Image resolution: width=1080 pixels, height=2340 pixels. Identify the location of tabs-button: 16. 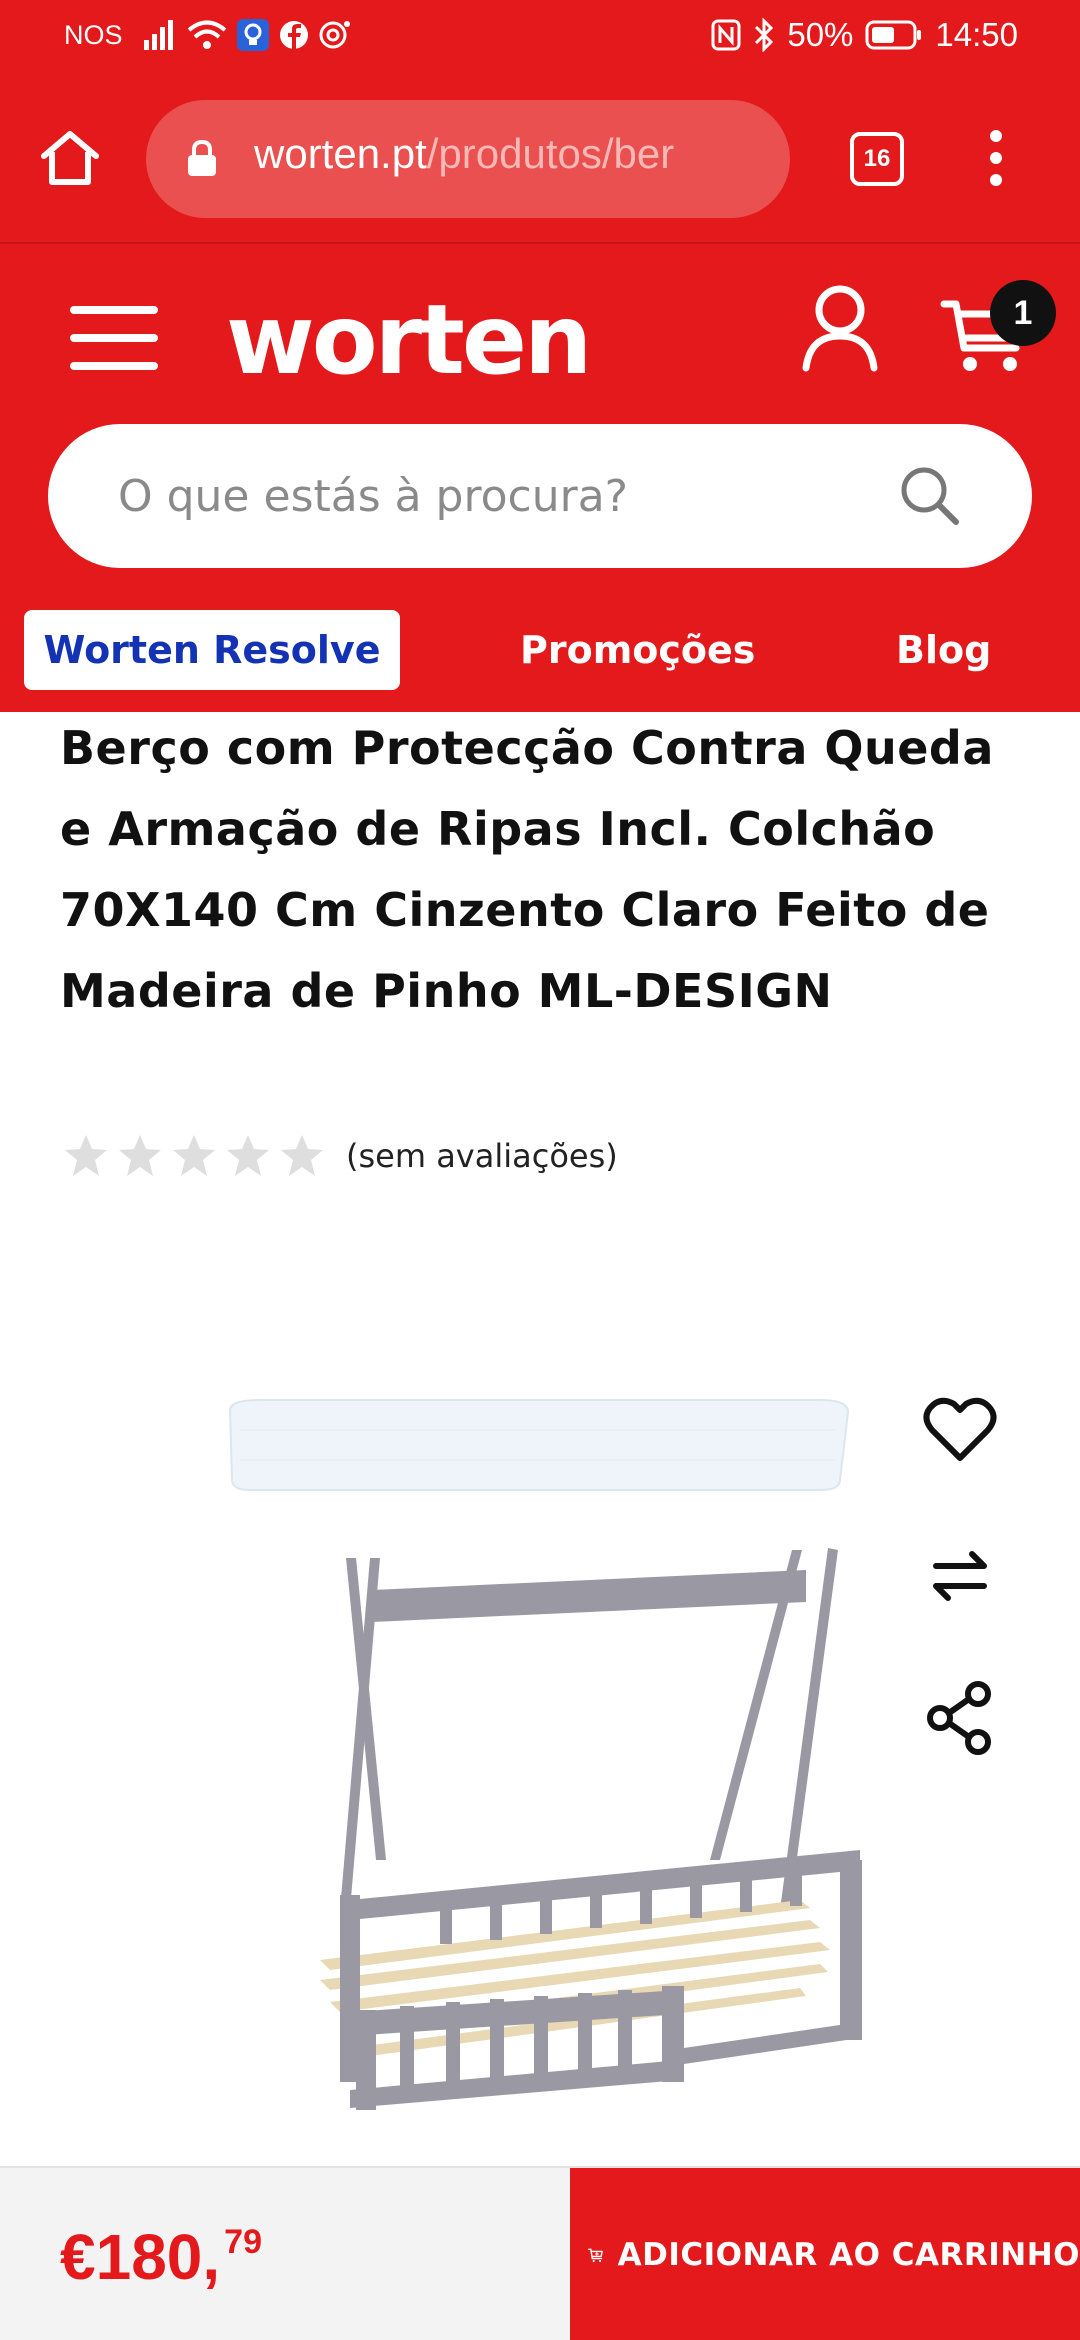
(877, 159).